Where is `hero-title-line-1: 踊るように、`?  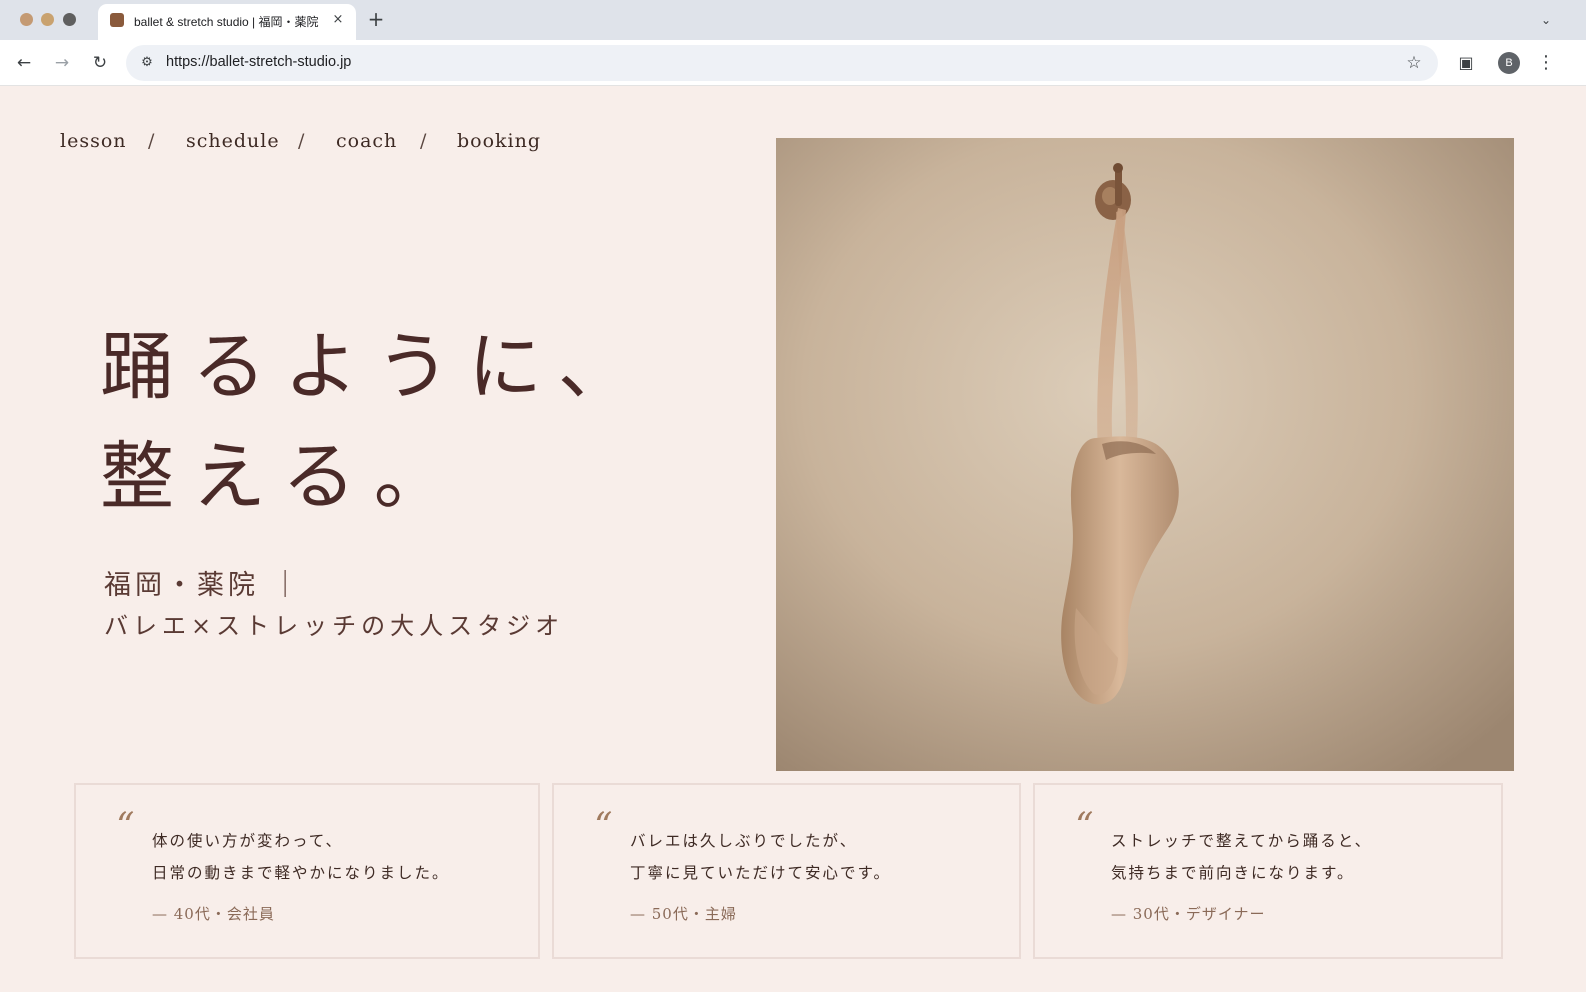 hero-title-line-1: 踊るように、 is located at coordinates (375, 367).